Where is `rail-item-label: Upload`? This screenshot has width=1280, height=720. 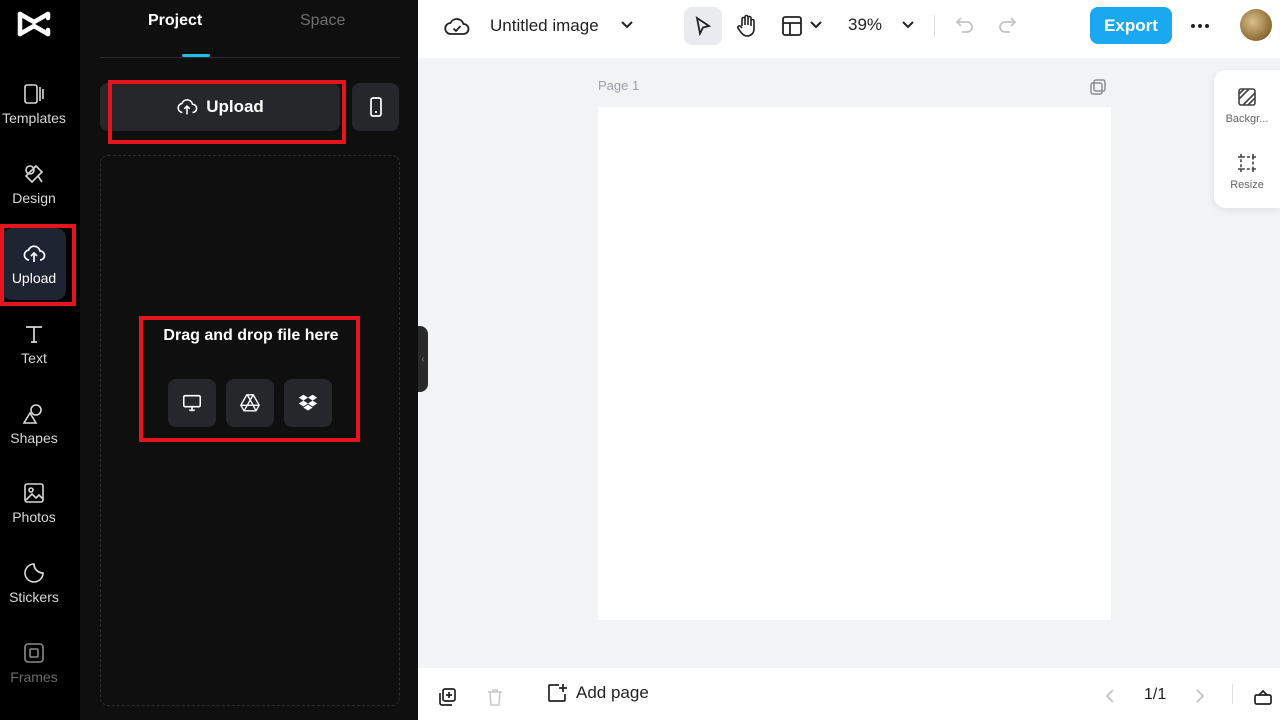
rail-item-label: Upload is located at coordinates (34, 278).